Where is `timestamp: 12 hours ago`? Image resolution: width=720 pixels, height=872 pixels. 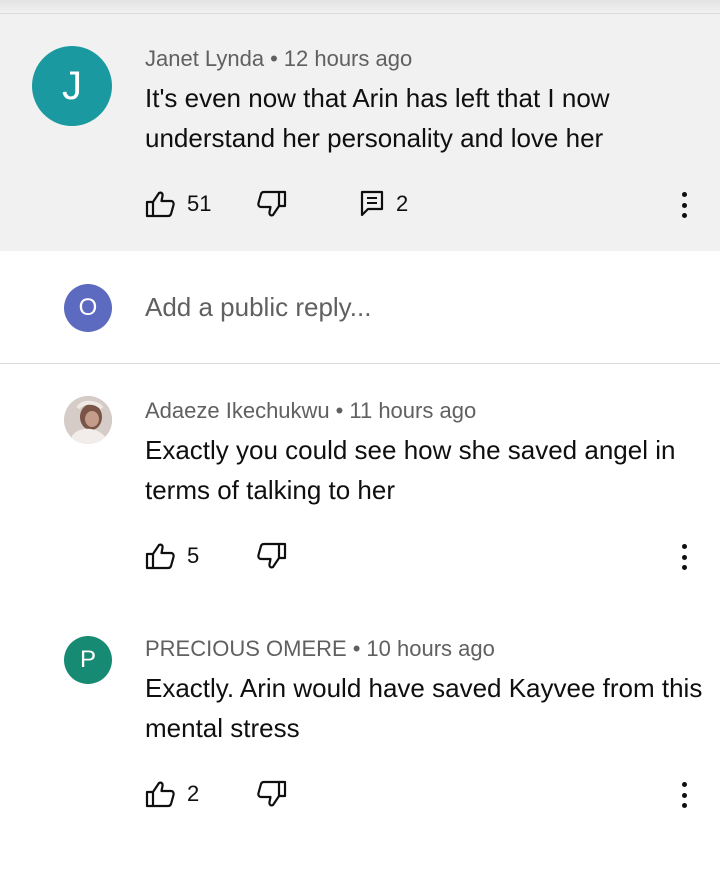 timestamp: 12 hours ago is located at coordinates (348, 58).